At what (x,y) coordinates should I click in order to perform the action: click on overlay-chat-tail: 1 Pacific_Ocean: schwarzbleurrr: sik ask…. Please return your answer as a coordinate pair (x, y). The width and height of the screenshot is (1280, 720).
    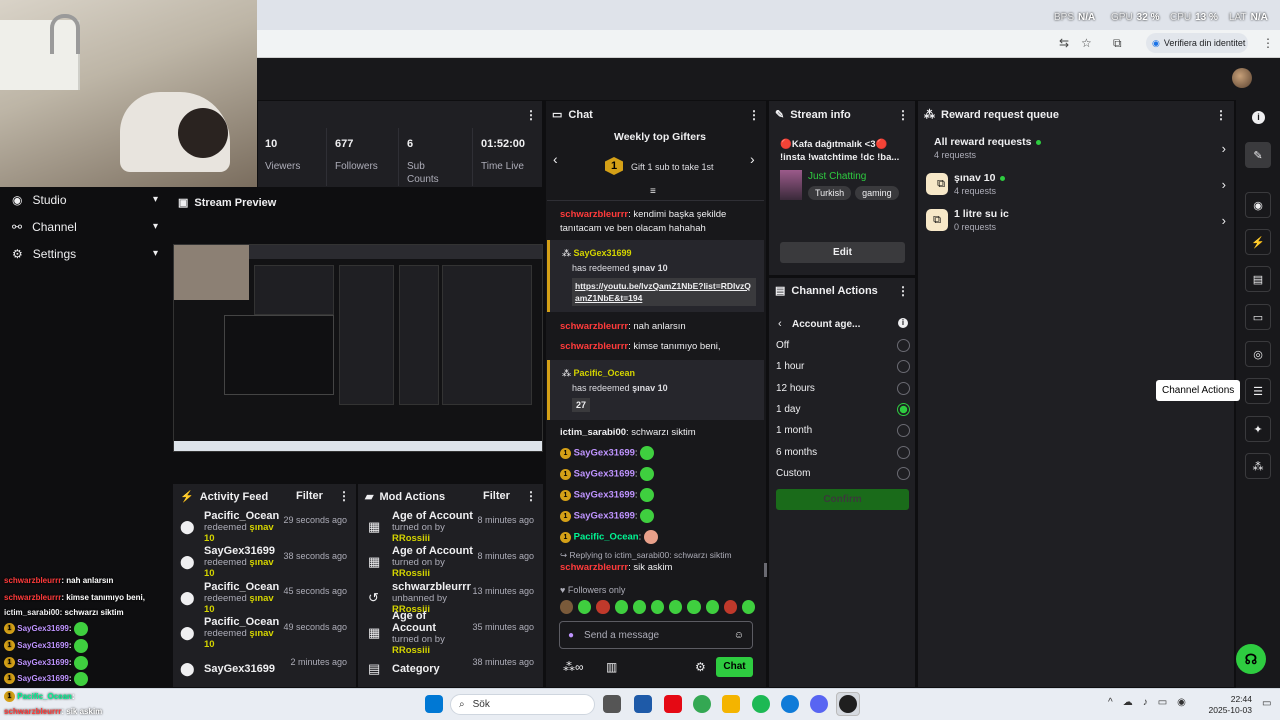
    Looking at the image, I should click on (86, 704).